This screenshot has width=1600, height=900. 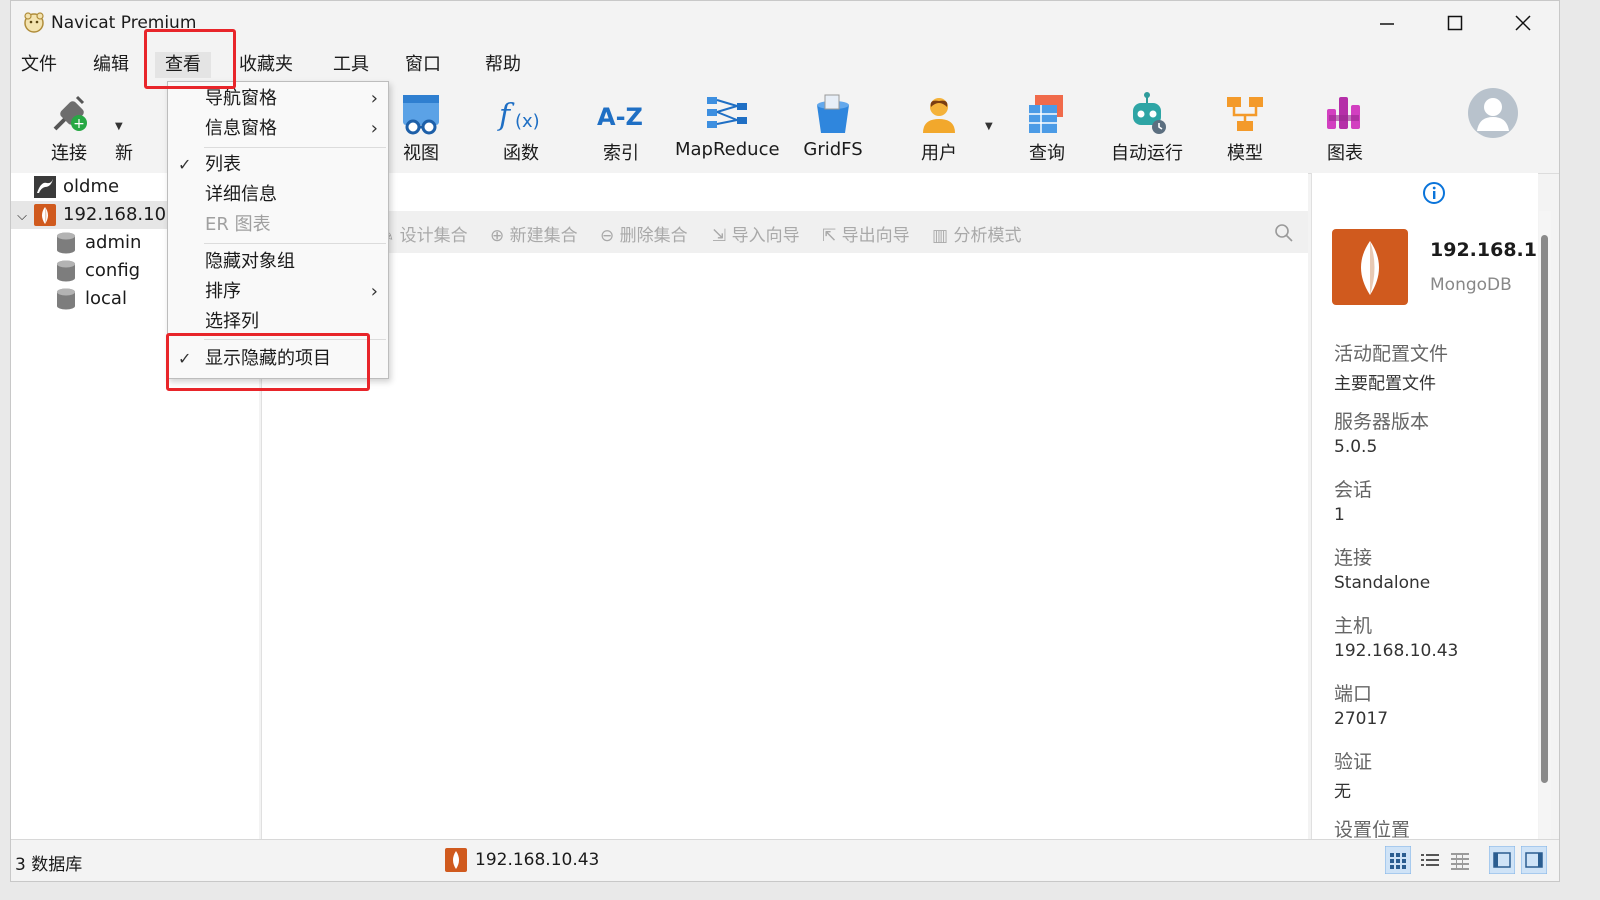 I want to click on gridfs-bucket-icon, so click(x=833, y=113).